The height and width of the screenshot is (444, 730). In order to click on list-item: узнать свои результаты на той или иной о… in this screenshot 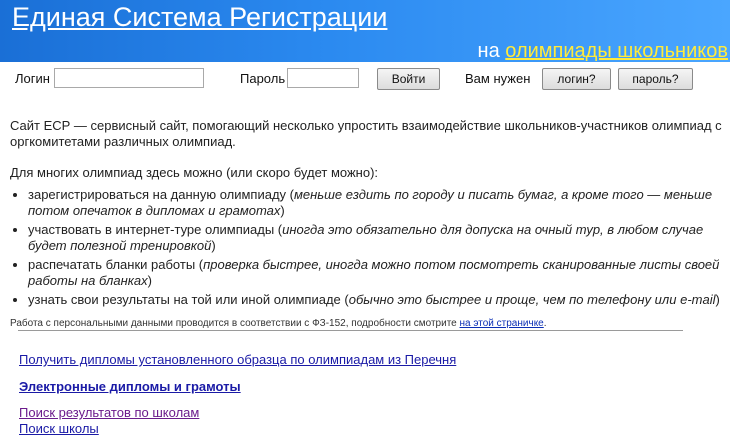, I will do `click(375, 300)`.